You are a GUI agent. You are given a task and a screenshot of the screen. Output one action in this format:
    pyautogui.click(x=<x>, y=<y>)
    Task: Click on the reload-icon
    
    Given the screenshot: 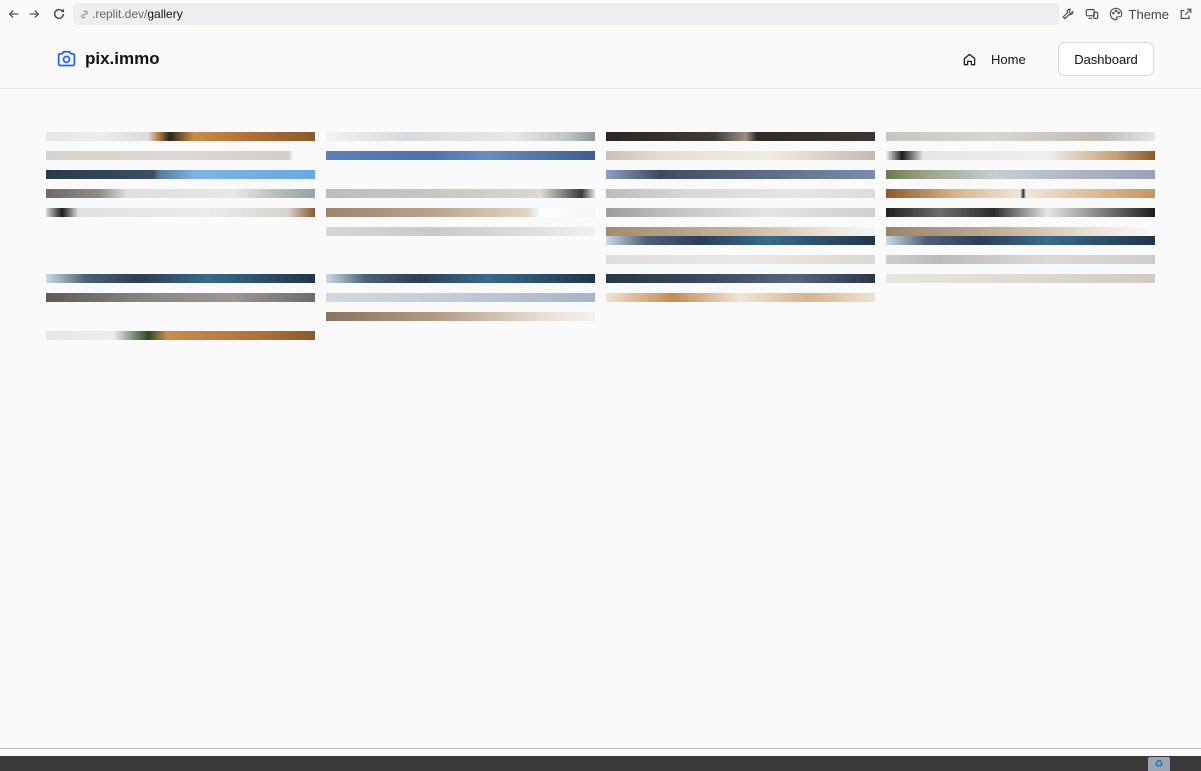 What is the action you would take?
    pyautogui.click(x=59, y=14)
    